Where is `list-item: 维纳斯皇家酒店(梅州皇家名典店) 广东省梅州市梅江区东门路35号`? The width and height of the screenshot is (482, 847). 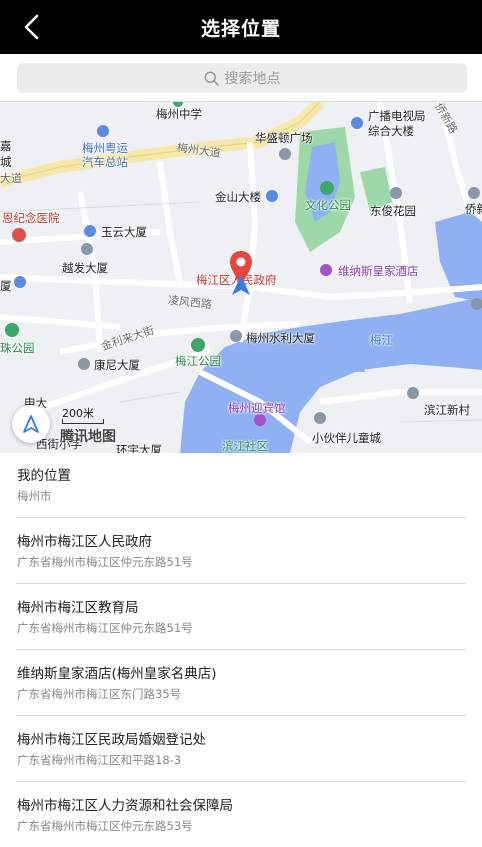
list-item: 维纳斯皇家酒店(梅州皇家名典店) 广东省梅州市梅江区东门路35号 is located at coordinates (241, 683).